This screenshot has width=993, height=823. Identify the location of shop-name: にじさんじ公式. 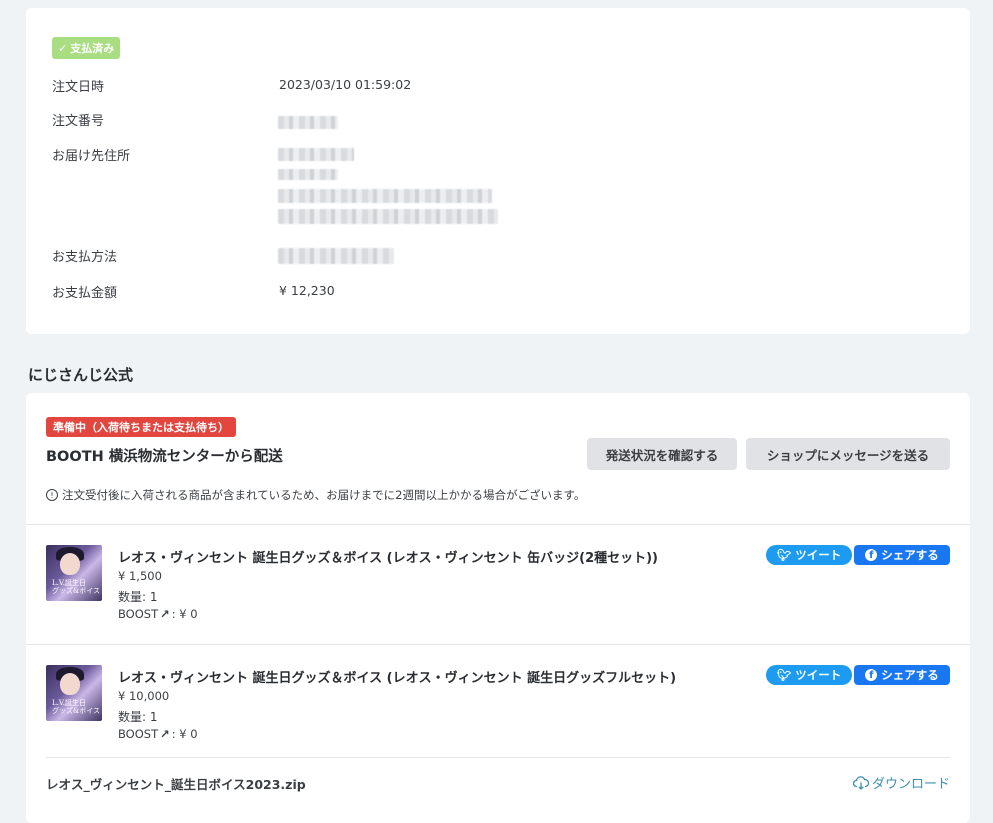
(80, 374).